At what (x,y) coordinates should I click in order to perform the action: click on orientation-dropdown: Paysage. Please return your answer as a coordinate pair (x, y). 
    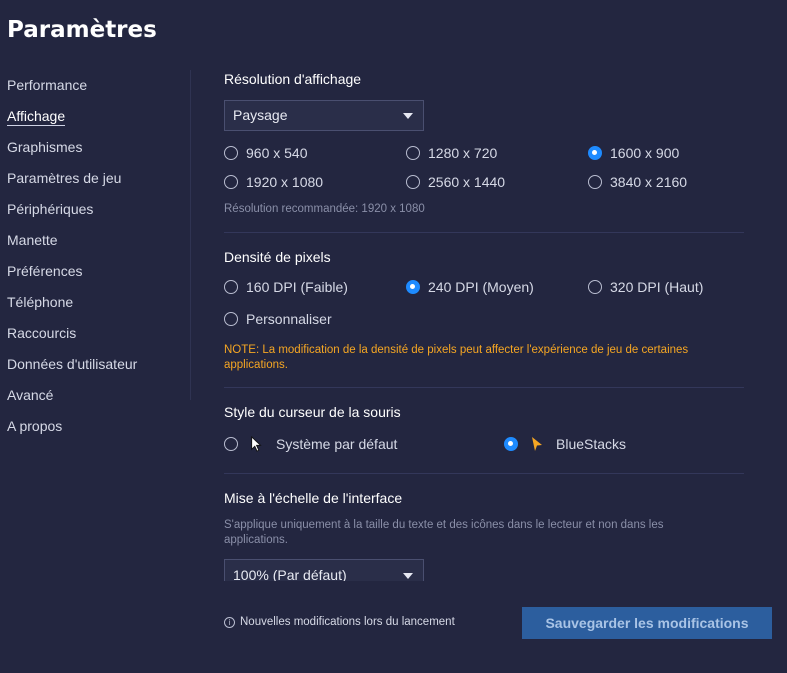
    Looking at the image, I should click on (324, 115).